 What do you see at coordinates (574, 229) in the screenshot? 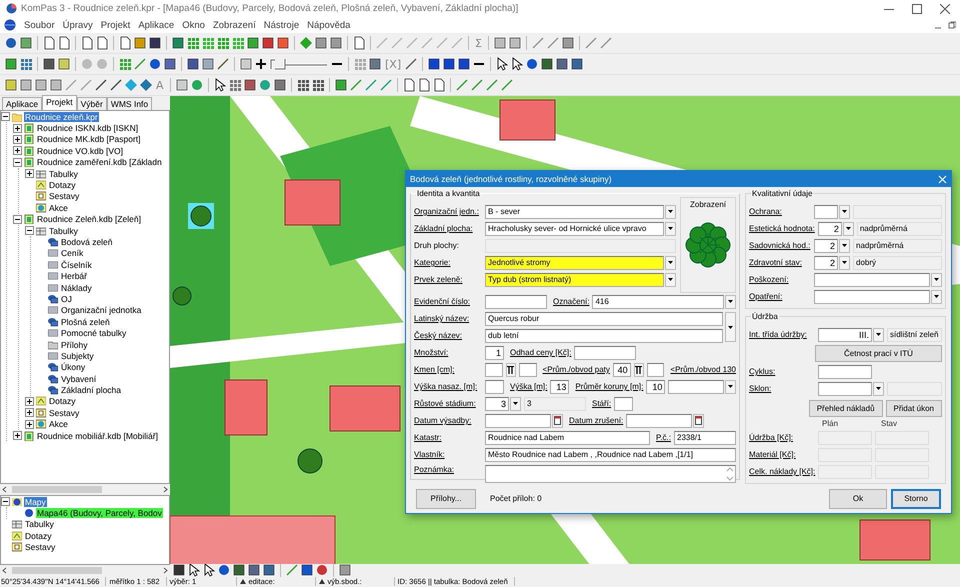
I see `combo-box: Hracholusky sever- od Hornické ulice vpravo` at bounding box center [574, 229].